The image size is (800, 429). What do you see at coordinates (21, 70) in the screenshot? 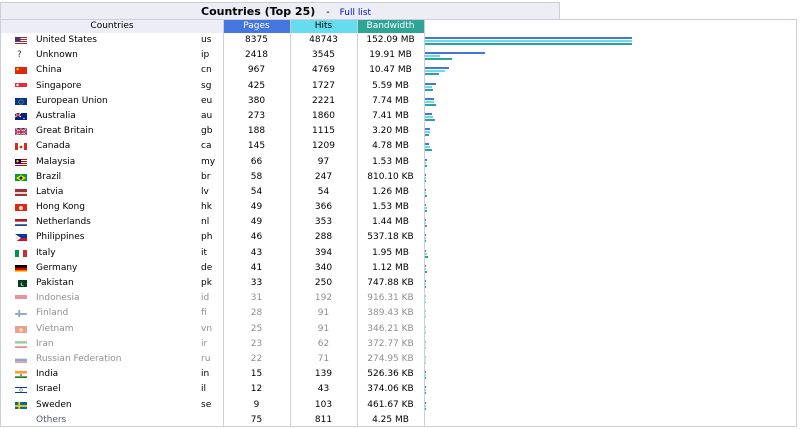
I see `cn-flag-icon` at bounding box center [21, 70].